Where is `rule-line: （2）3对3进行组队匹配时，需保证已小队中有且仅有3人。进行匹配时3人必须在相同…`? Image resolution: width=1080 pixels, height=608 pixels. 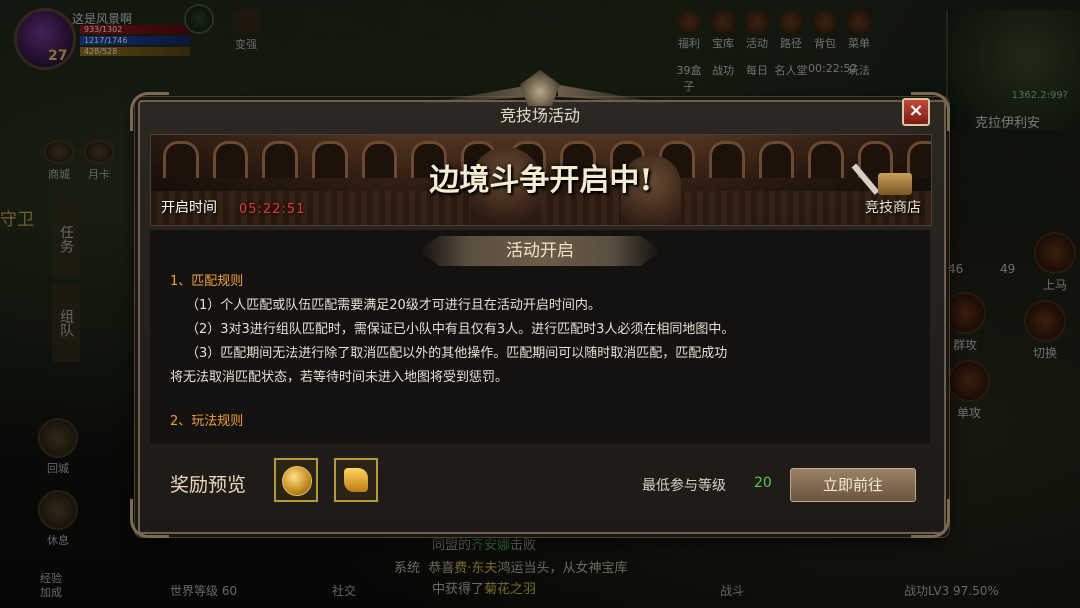
rule-line: （2）3对3进行组队匹配时，需保证已小队中有且仅有3人。进行匹配时3人必须在相同… is located at coordinates (460, 329).